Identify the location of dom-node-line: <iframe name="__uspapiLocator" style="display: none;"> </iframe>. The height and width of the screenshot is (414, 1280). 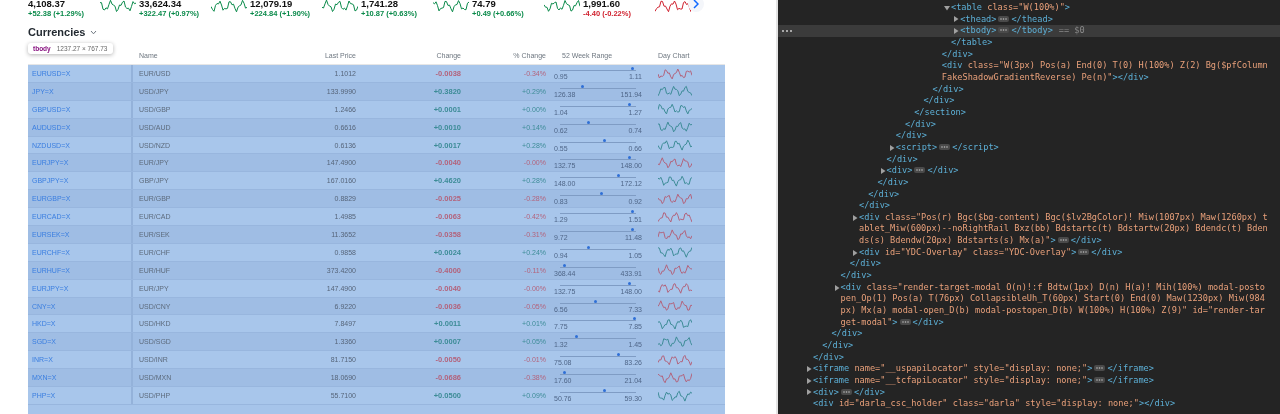
(1029, 369).